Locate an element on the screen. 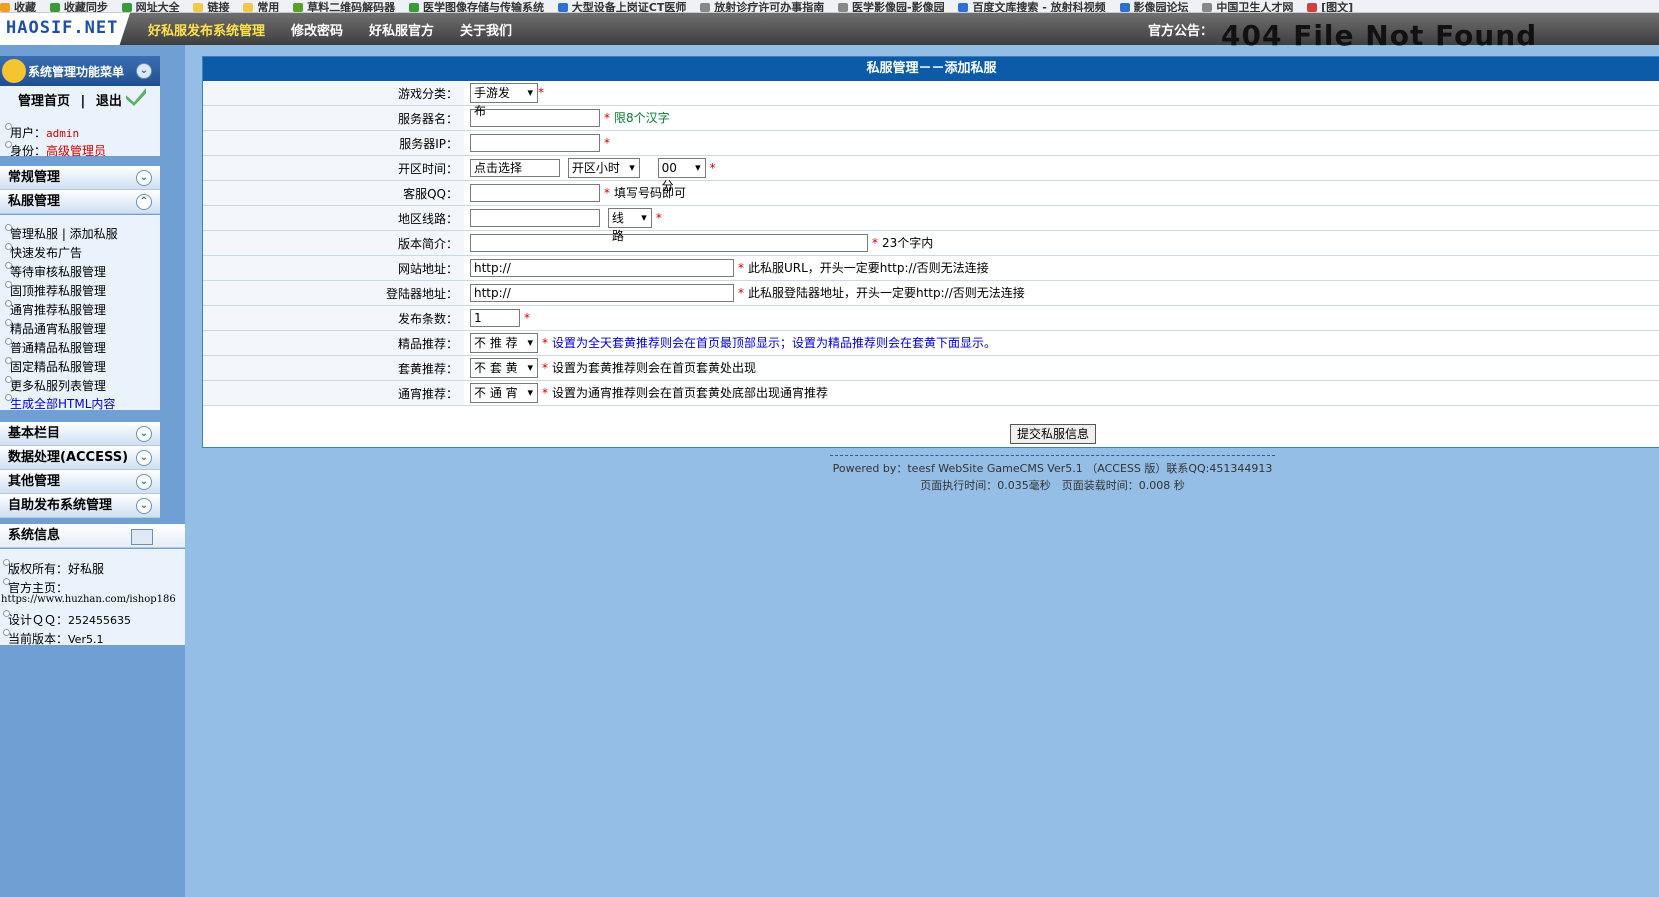  sidebar-item-more-list: 更多私服列表管理 is located at coordinates (55, 385).